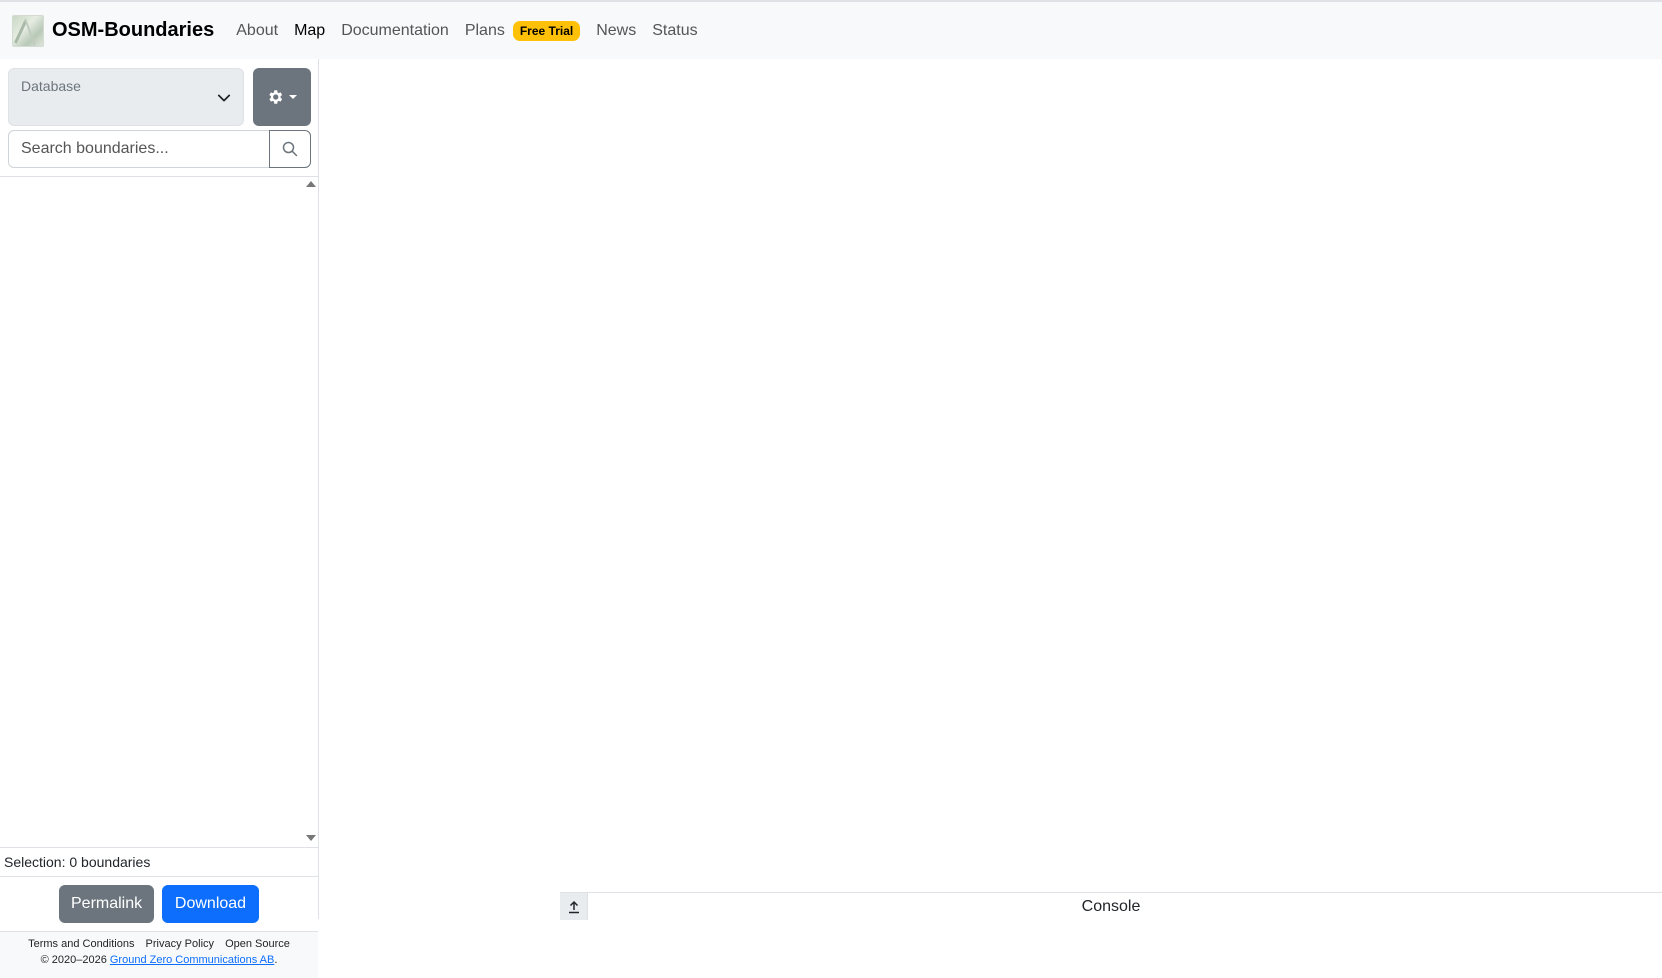 This screenshot has width=1662, height=978. Describe the element at coordinates (192, 960) in the screenshot. I see `company-link: Ground Zero Communications AB` at that location.